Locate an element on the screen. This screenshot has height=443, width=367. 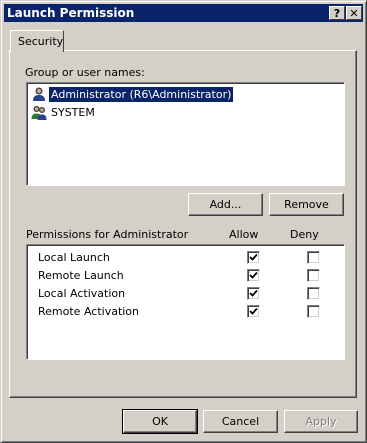
permission-row-remote-activation: Remote Activation is located at coordinates (193, 312).